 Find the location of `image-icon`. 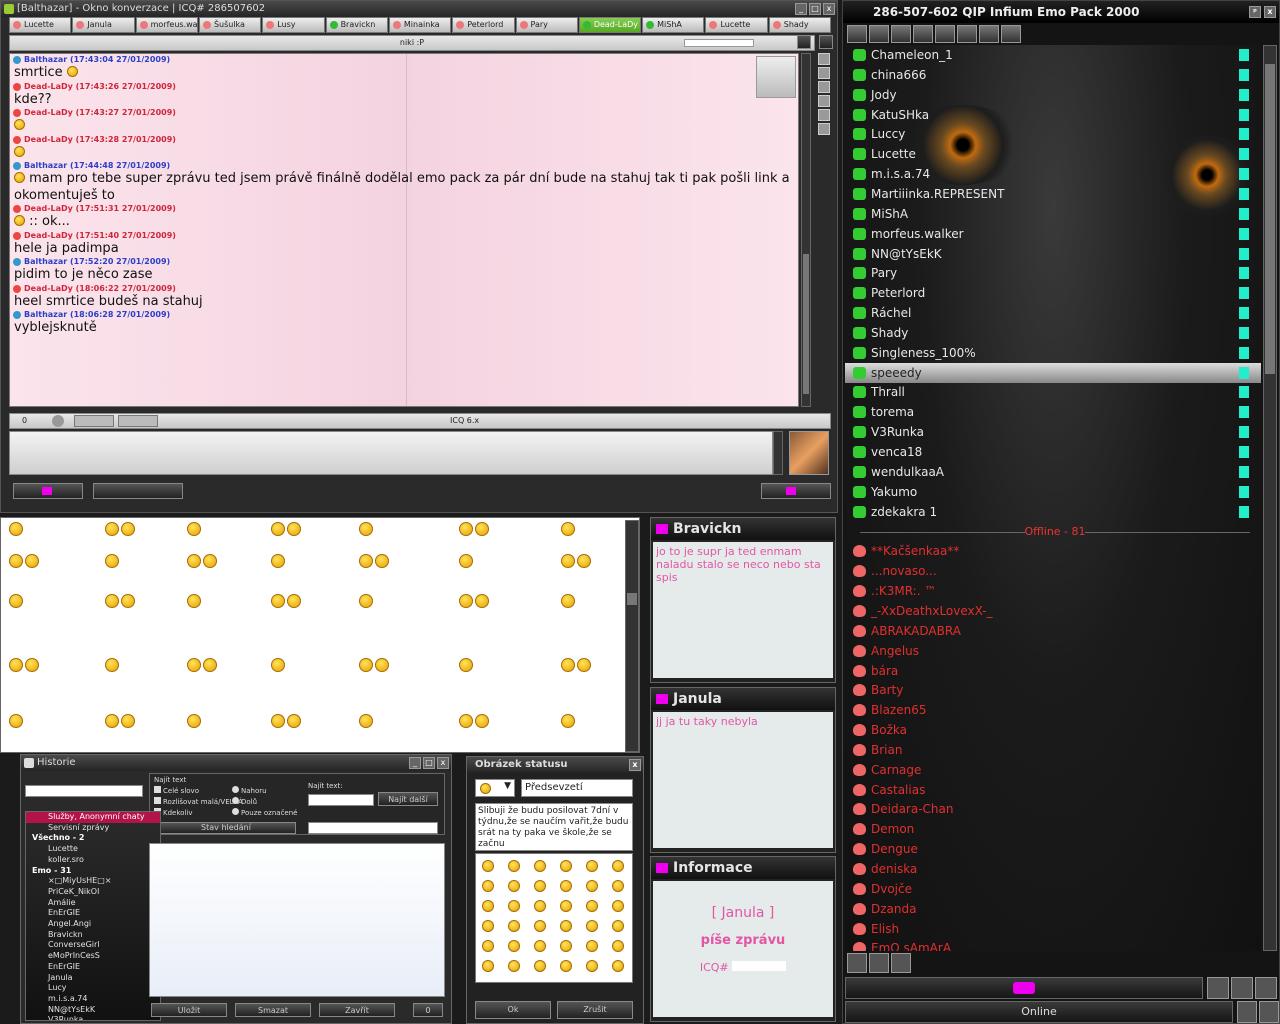

image-icon is located at coordinates (824, 101).